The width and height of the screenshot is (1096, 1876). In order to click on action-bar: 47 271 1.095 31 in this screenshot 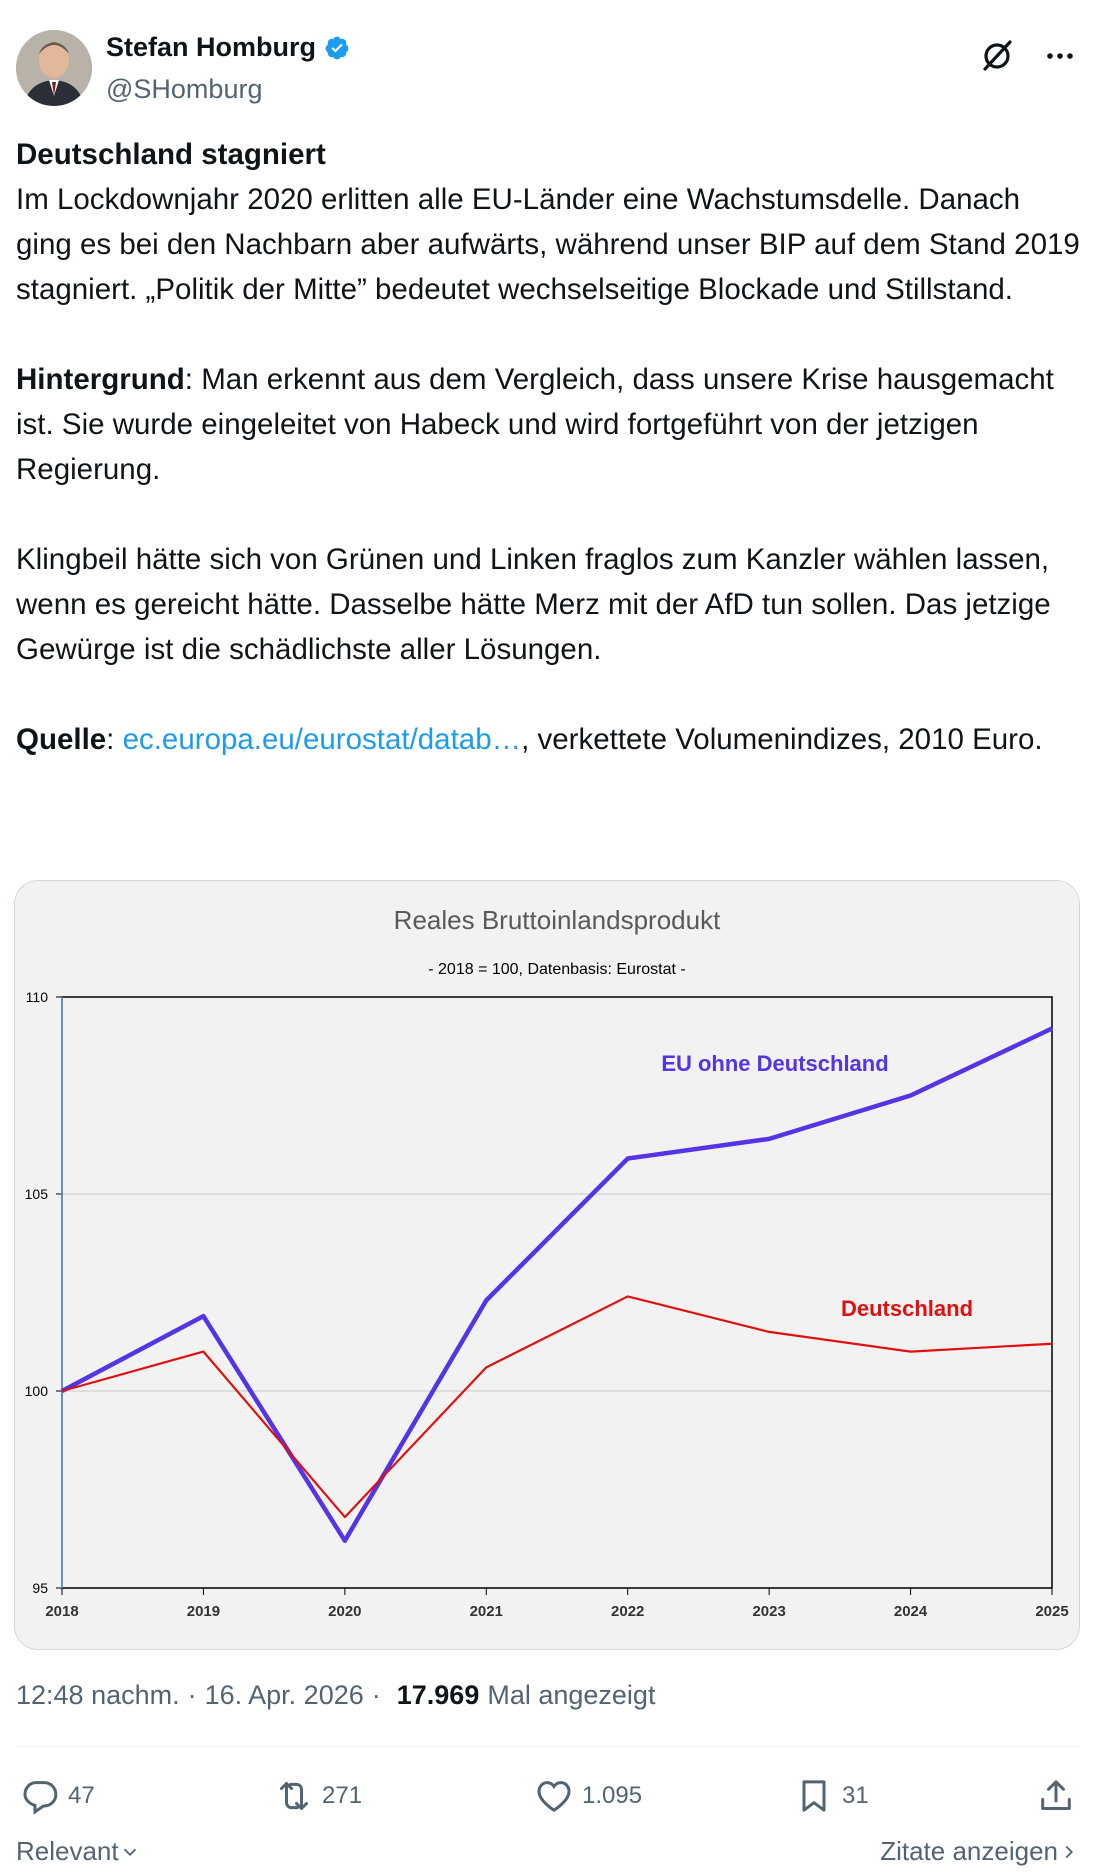, I will do `click(548, 1796)`.